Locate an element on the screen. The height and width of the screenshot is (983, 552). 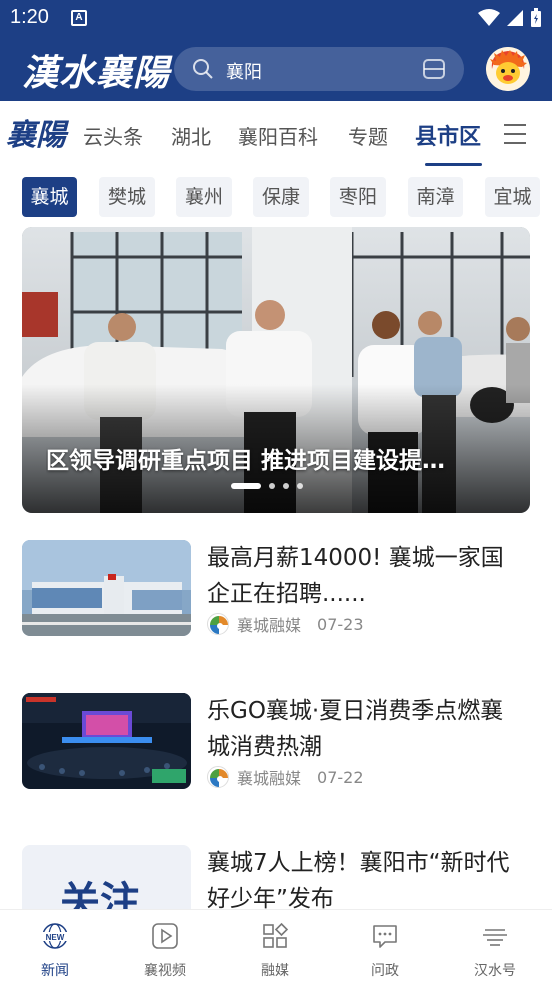
nav-label: 融媒 is located at coordinates (275, 971).